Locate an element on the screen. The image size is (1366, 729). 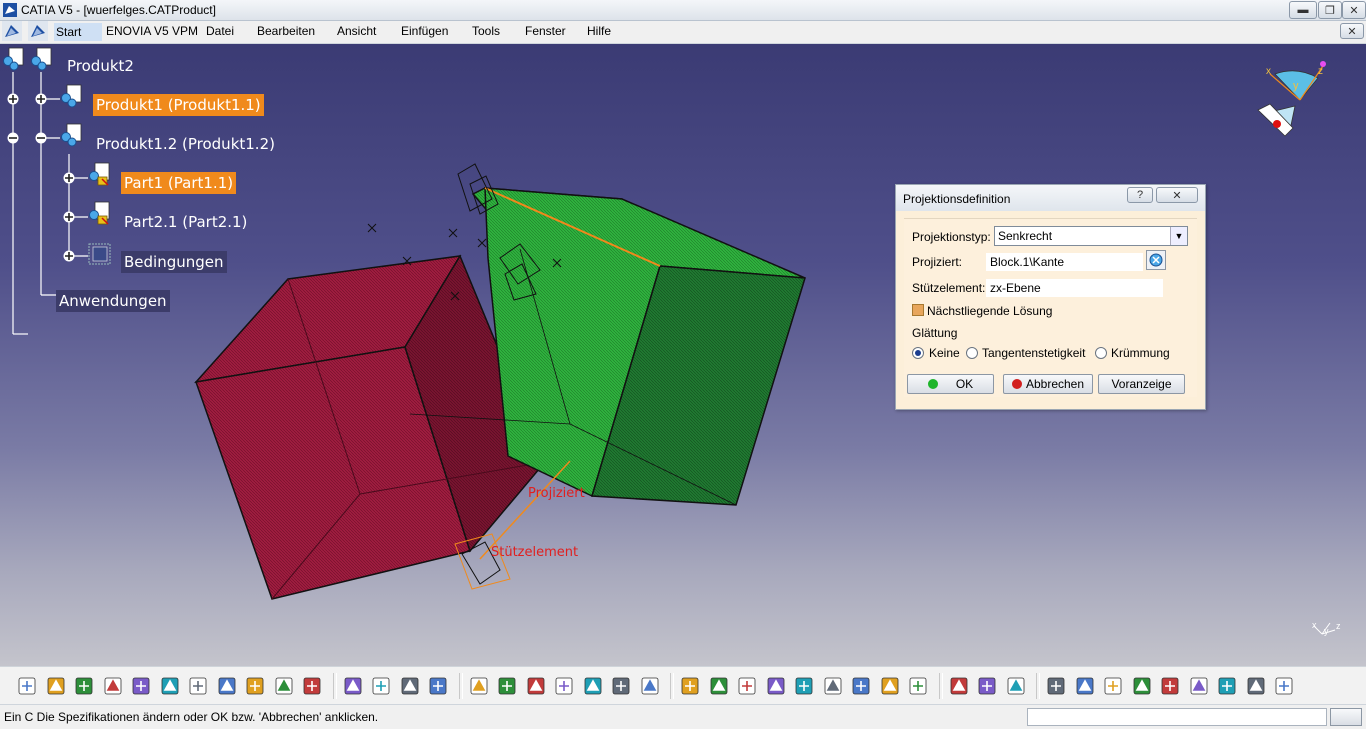
menu-bearbeiten: Bearbeiten is located at coordinates (286, 31).